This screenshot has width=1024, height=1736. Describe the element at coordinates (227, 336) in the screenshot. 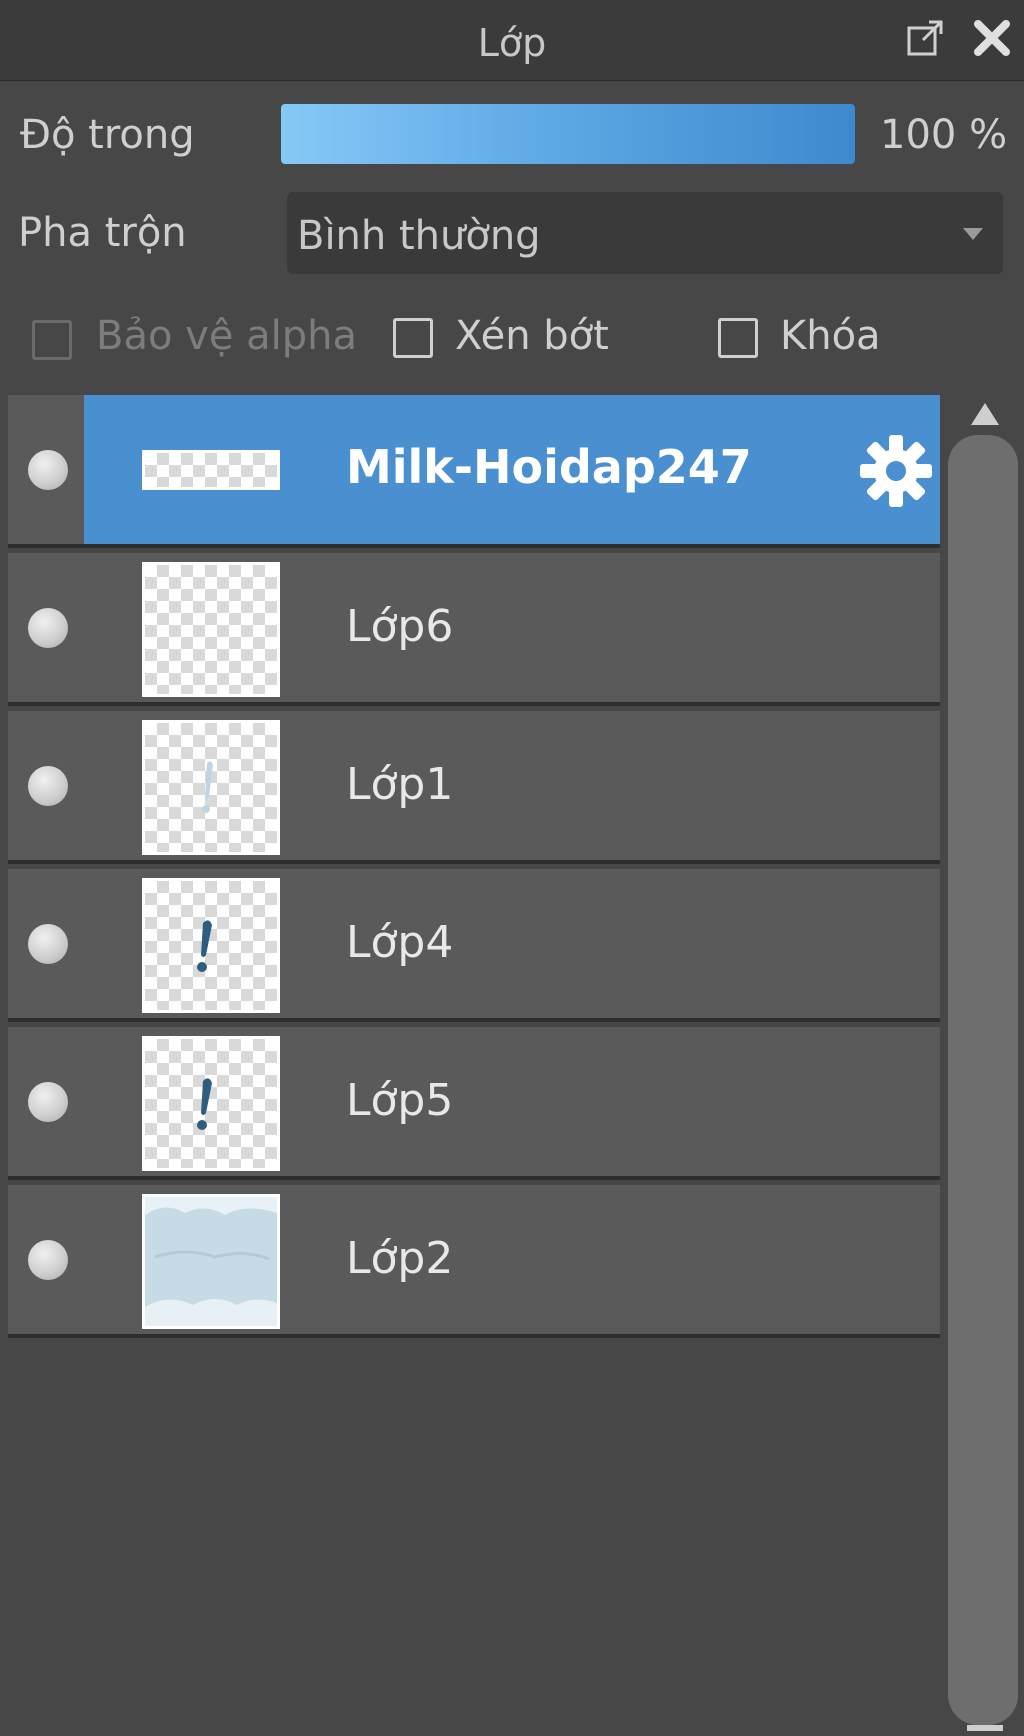

I see `protect-alpha-label: Bảo vệ alpha` at that location.